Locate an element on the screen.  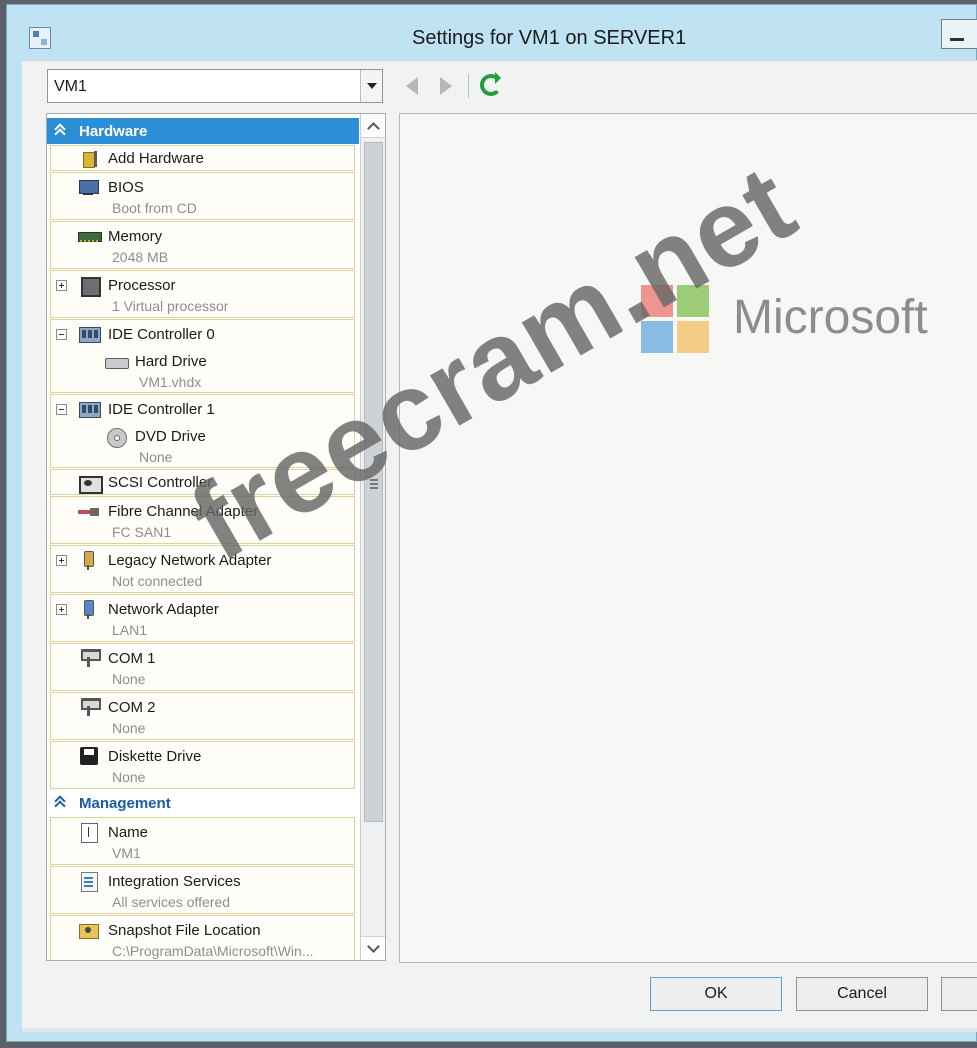
hardware-section-header: Hardware is located at coordinates (203, 131).